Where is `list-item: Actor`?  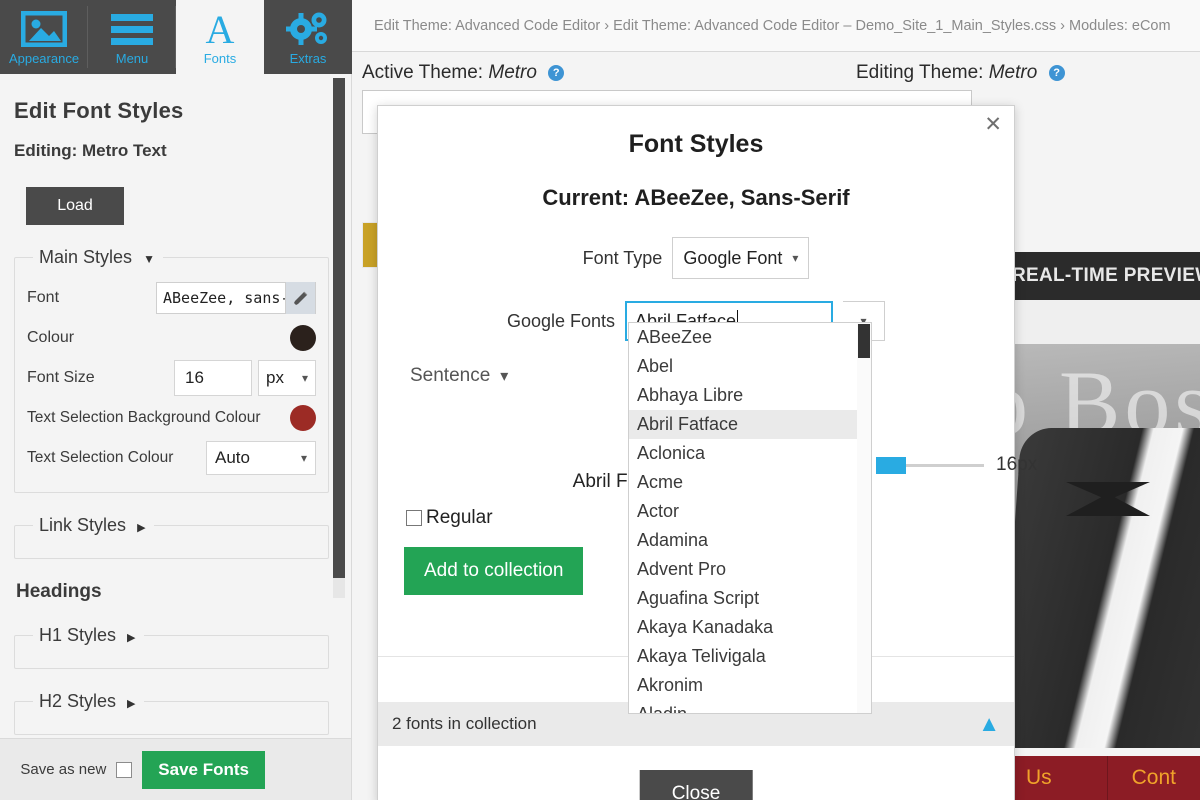
list-item: Actor is located at coordinates (750, 511).